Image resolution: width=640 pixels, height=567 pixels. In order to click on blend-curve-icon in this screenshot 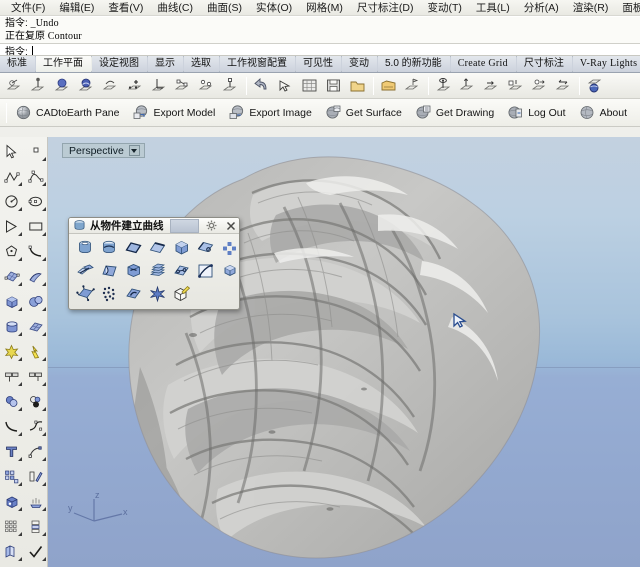, I will do `click(36, 426)`.